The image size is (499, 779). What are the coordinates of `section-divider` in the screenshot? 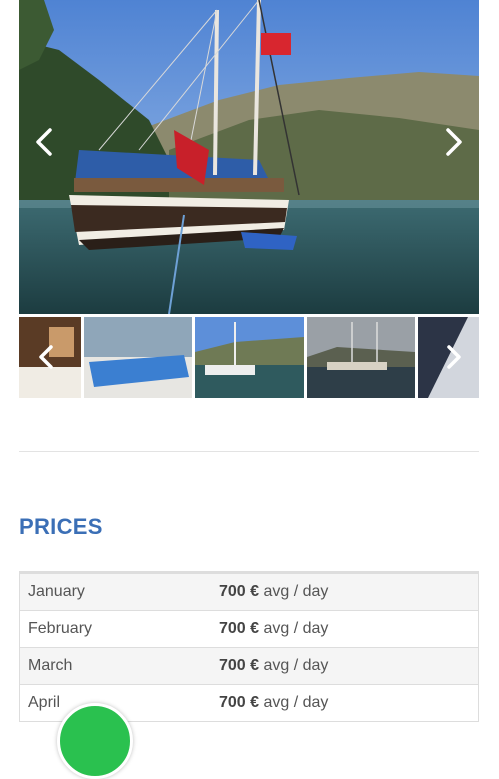 It's located at (249, 451).